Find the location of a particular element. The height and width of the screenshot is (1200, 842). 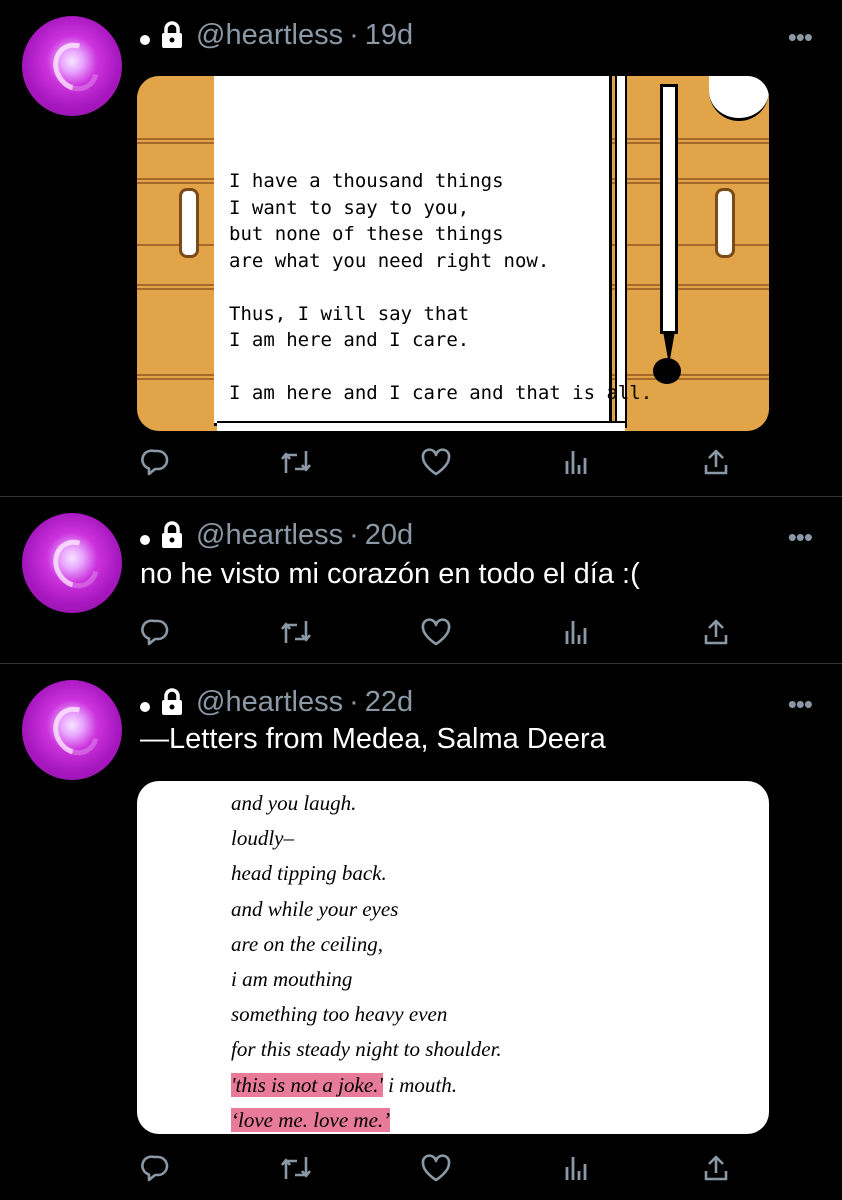

book-line: loudly– is located at coordinates (262, 838).